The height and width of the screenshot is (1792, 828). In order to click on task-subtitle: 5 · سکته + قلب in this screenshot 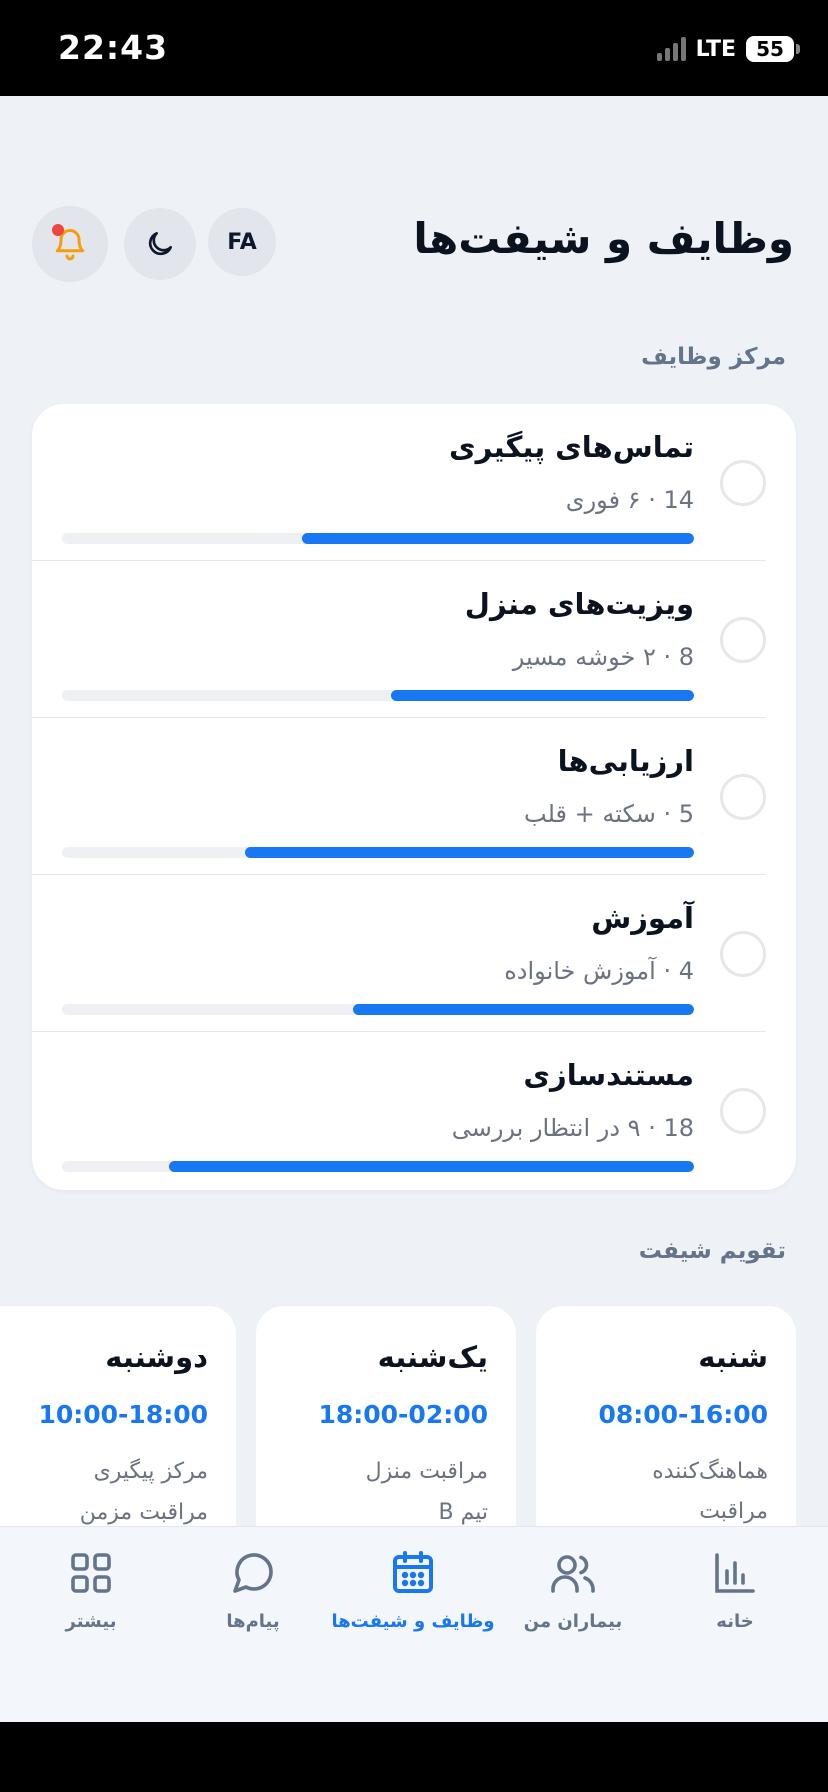, I will do `click(609, 814)`.